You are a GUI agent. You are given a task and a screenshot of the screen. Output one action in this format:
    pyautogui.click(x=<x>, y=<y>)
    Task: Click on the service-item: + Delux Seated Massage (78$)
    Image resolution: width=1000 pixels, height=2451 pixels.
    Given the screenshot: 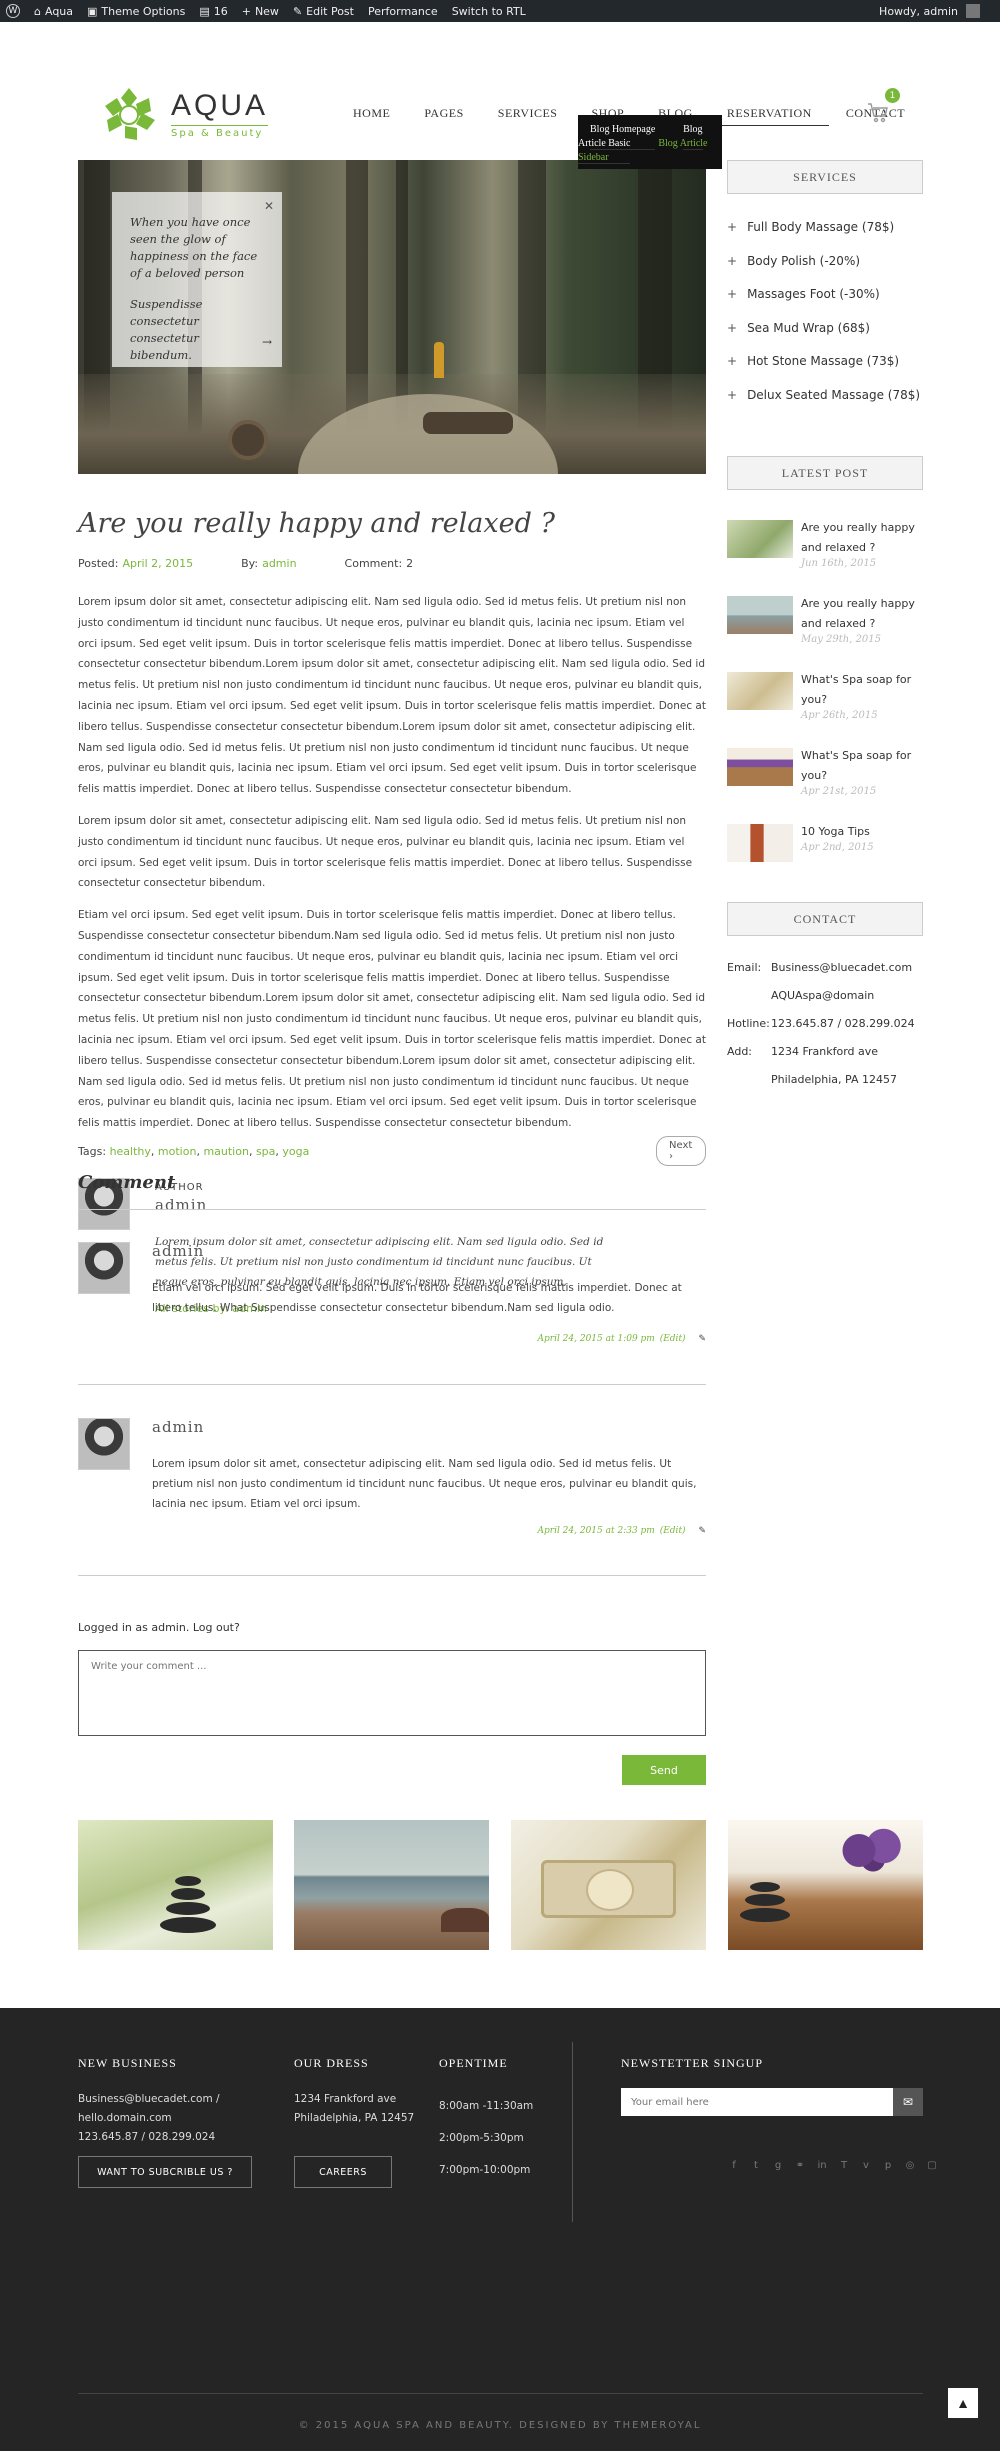 What is the action you would take?
    pyautogui.click(x=825, y=405)
    